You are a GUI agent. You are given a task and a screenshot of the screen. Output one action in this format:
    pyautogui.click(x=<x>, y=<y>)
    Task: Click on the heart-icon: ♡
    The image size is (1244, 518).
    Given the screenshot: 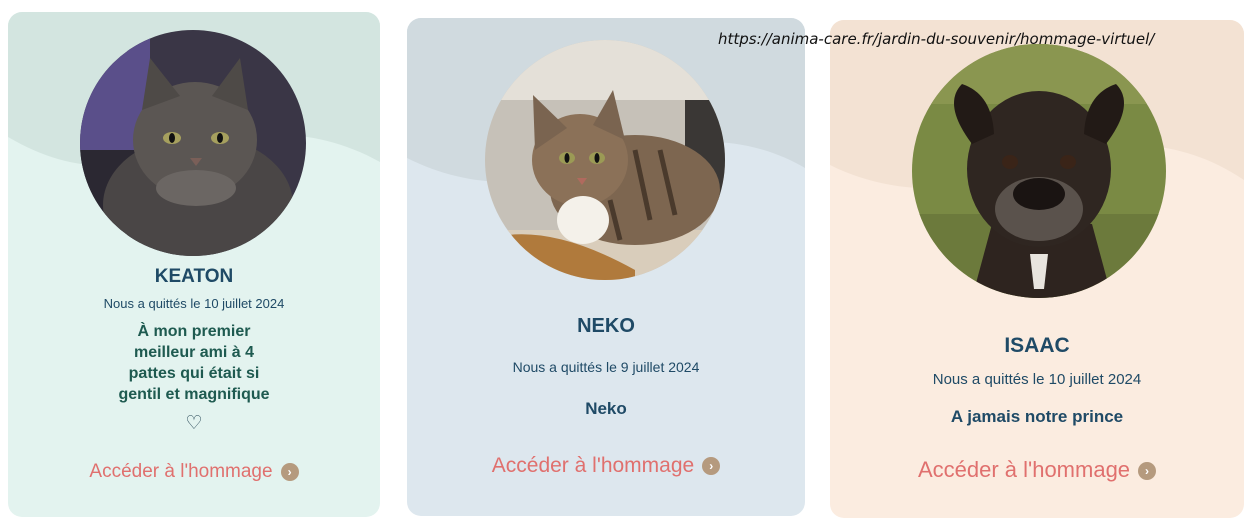 What is the action you would take?
    pyautogui.click(x=194, y=423)
    